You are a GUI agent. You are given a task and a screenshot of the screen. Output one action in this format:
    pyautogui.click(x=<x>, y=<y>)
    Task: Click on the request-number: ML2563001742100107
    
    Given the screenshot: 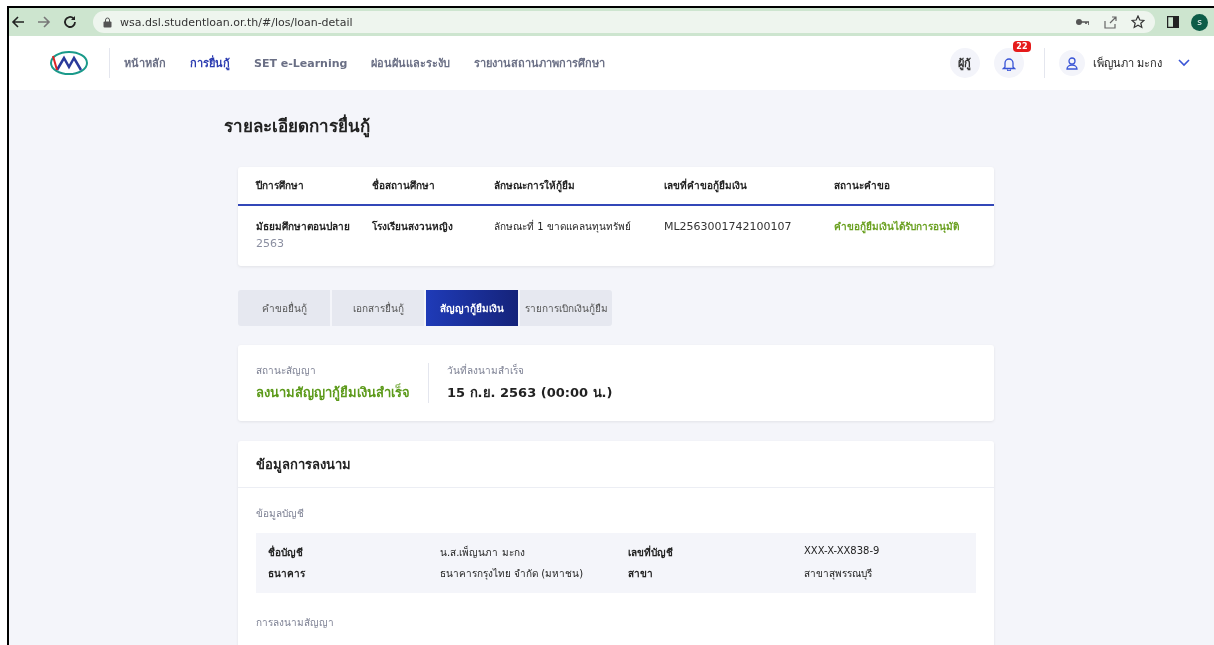 What is the action you would take?
    pyautogui.click(x=728, y=227)
    